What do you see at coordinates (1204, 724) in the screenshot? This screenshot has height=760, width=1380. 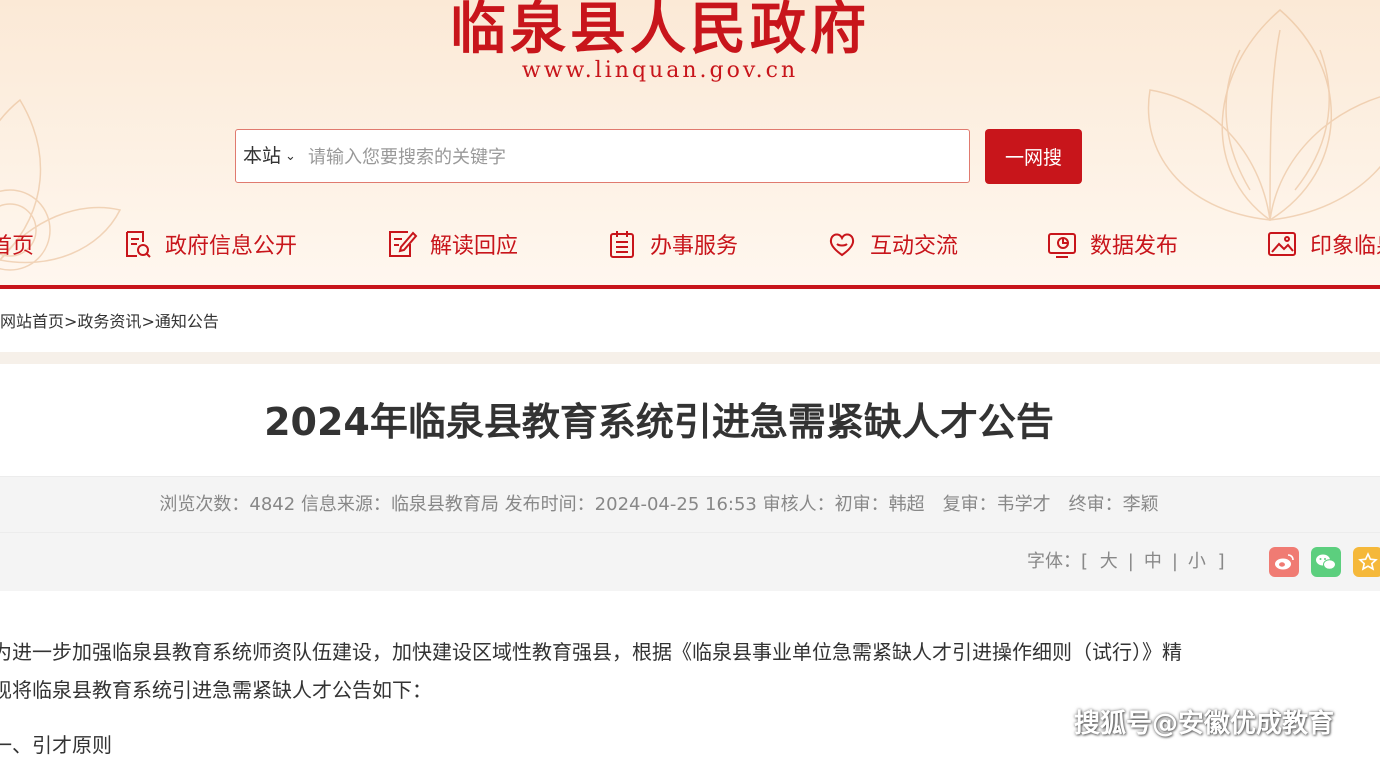 I see `source-watermark: 搜狐号@安徽优成教育` at bounding box center [1204, 724].